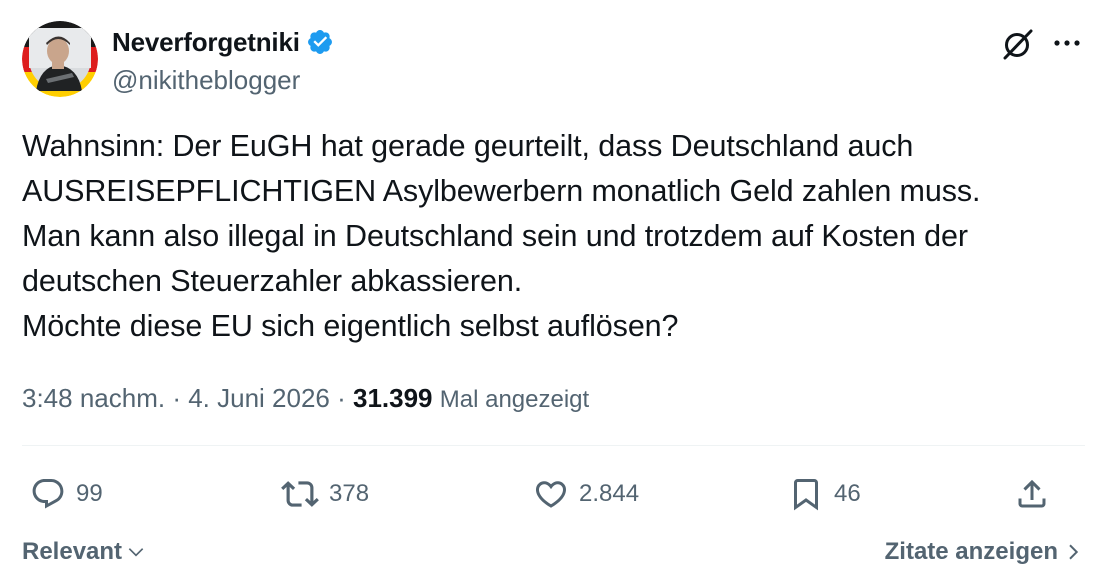 Image resolution: width=1106 pixels, height=585 pixels. What do you see at coordinates (272, 281) in the screenshot?
I see `tweet-line: deutschen Steuerzahler abkassieren.` at bounding box center [272, 281].